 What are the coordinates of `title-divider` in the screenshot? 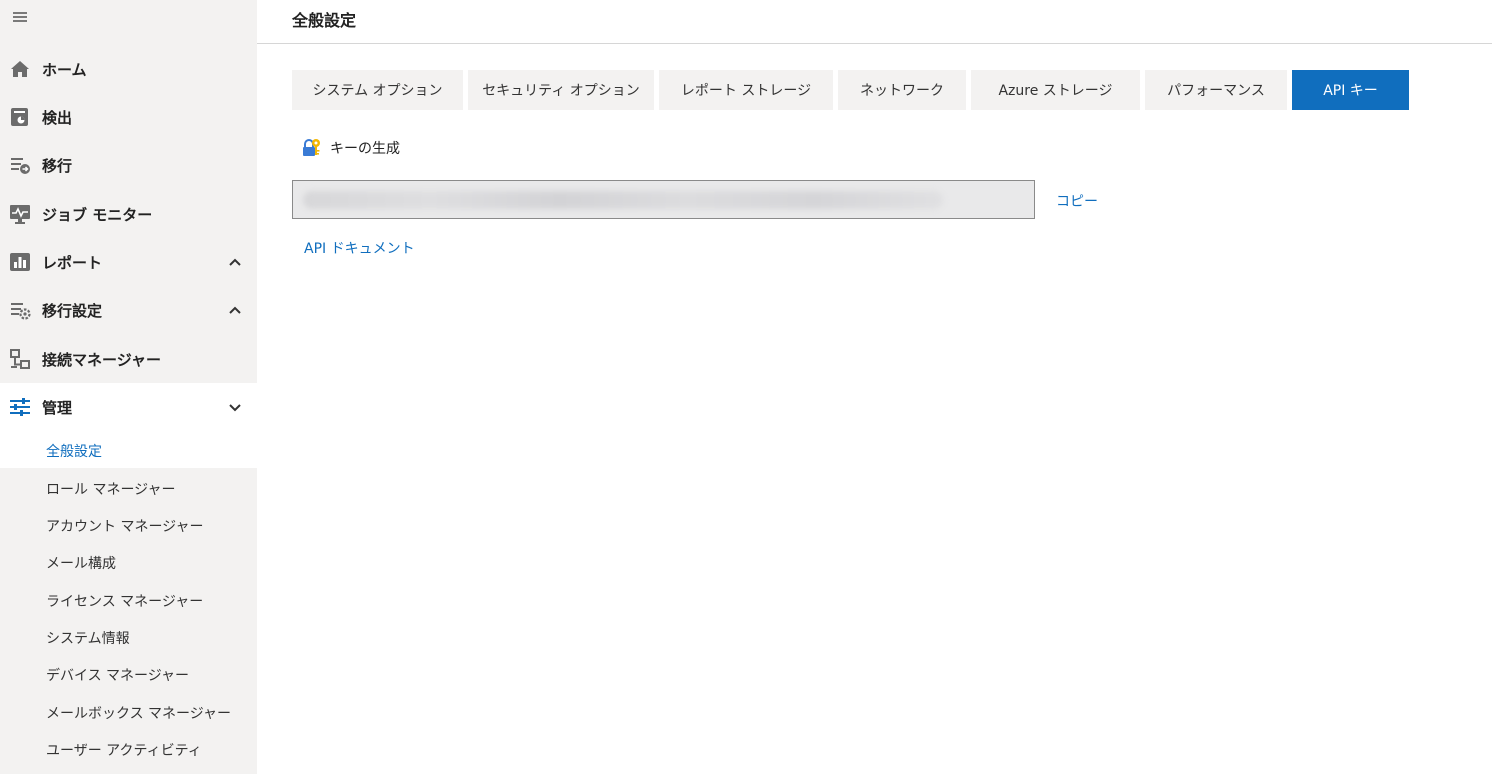 It's located at (874, 43).